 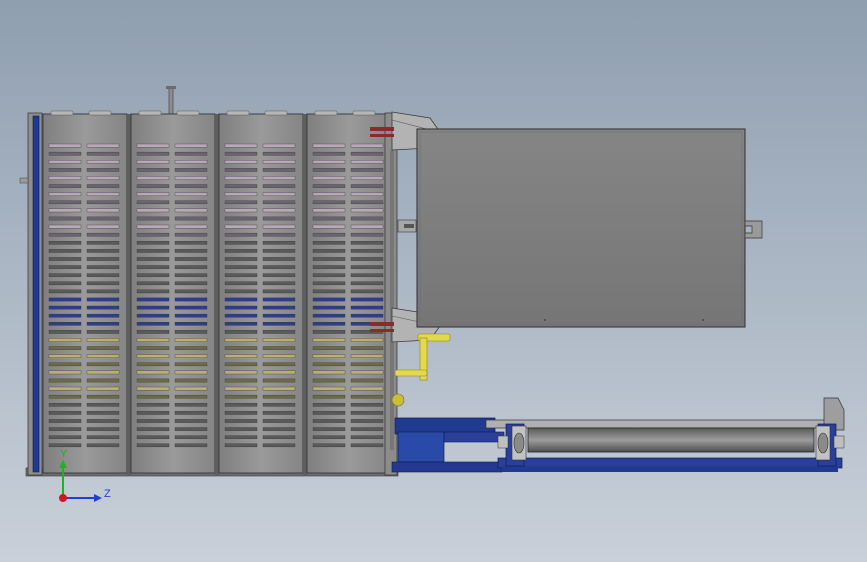 What do you see at coordinates (671, 440) in the screenshot?
I see `roller` at bounding box center [671, 440].